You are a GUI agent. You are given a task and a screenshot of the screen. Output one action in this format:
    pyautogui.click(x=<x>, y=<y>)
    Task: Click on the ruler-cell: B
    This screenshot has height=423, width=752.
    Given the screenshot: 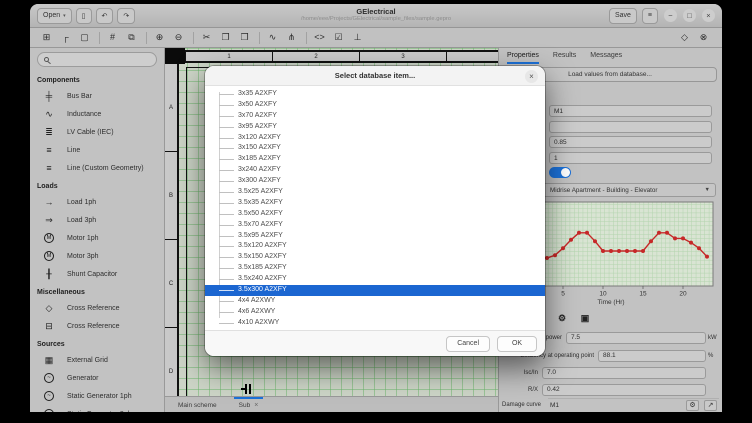 What is the action you would take?
    pyautogui.click(x=171, y=196)
    